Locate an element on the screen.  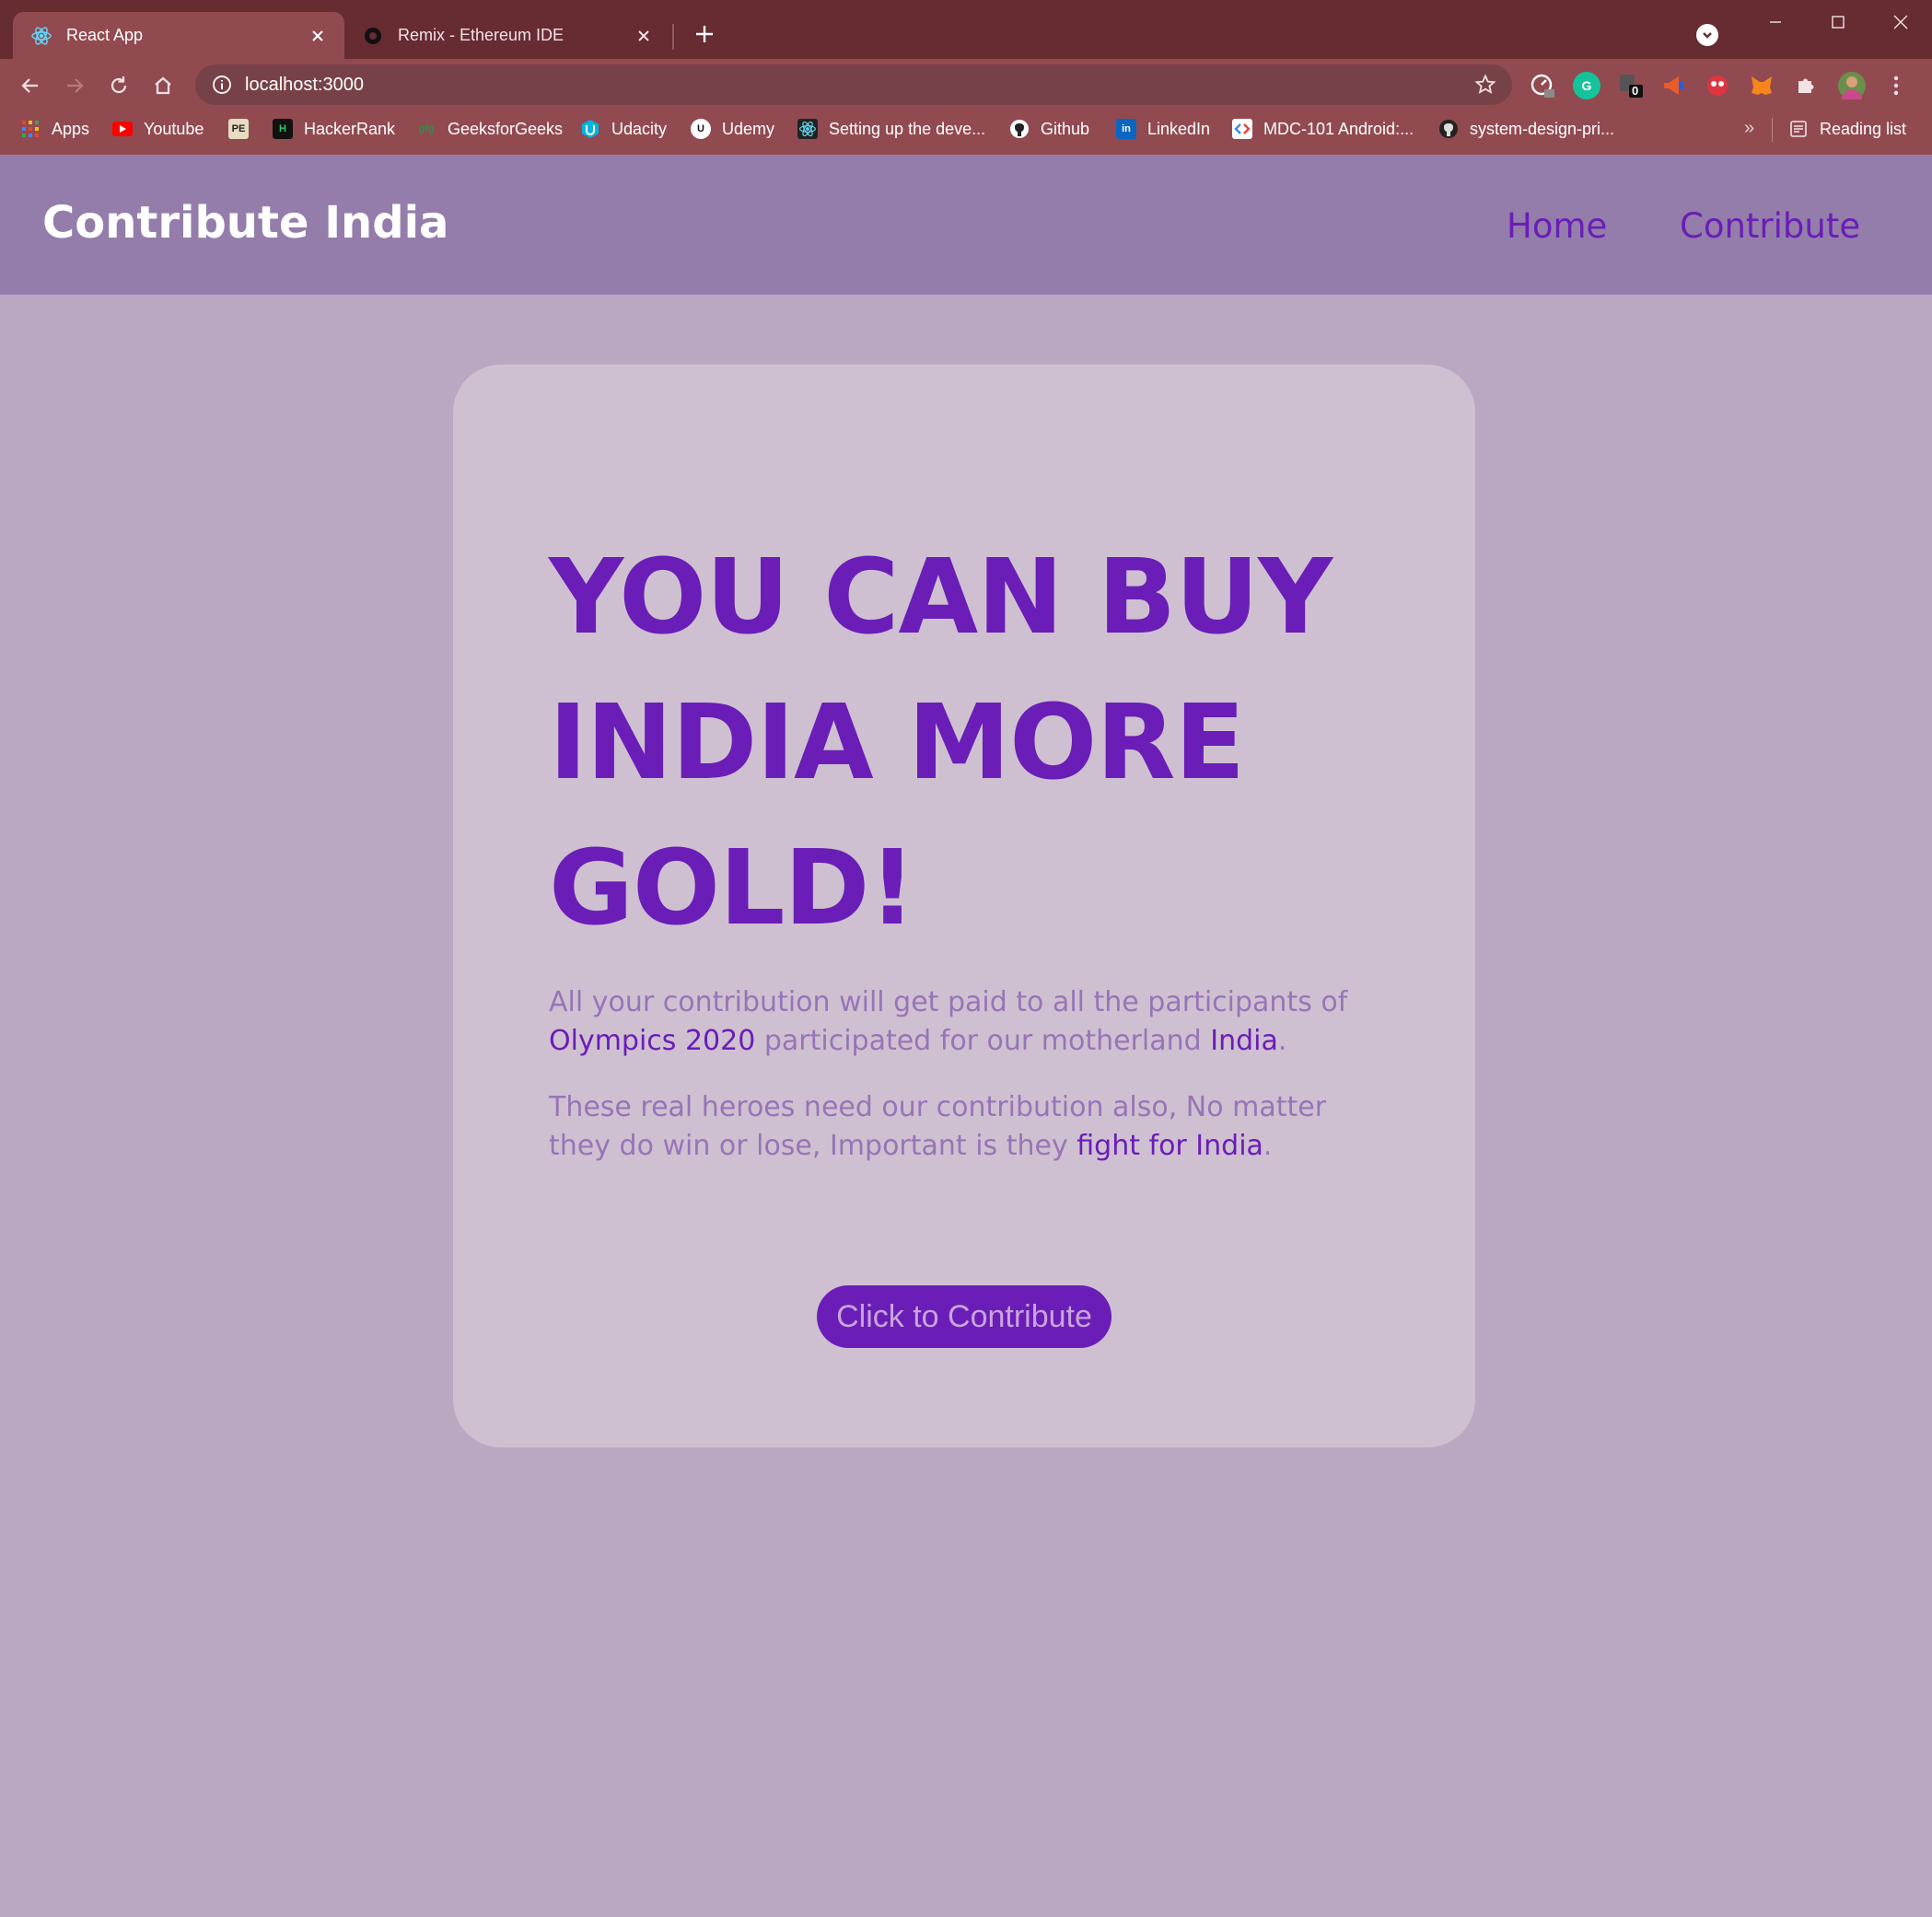
udacity-icon is located at coordinates (590, 129).